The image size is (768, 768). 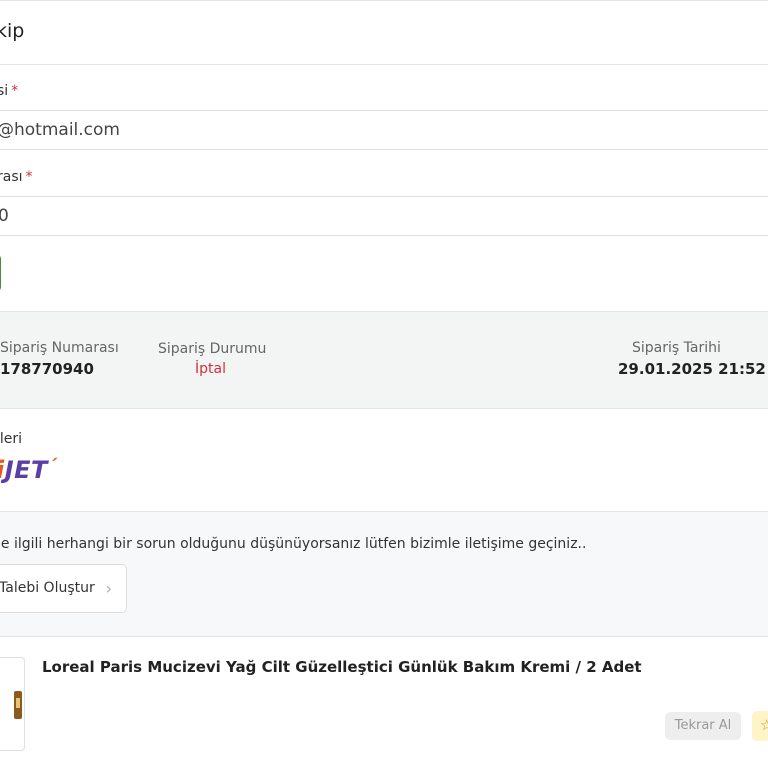 I want to click on email-field: @hotmail.com, so click(x=384, y=130).